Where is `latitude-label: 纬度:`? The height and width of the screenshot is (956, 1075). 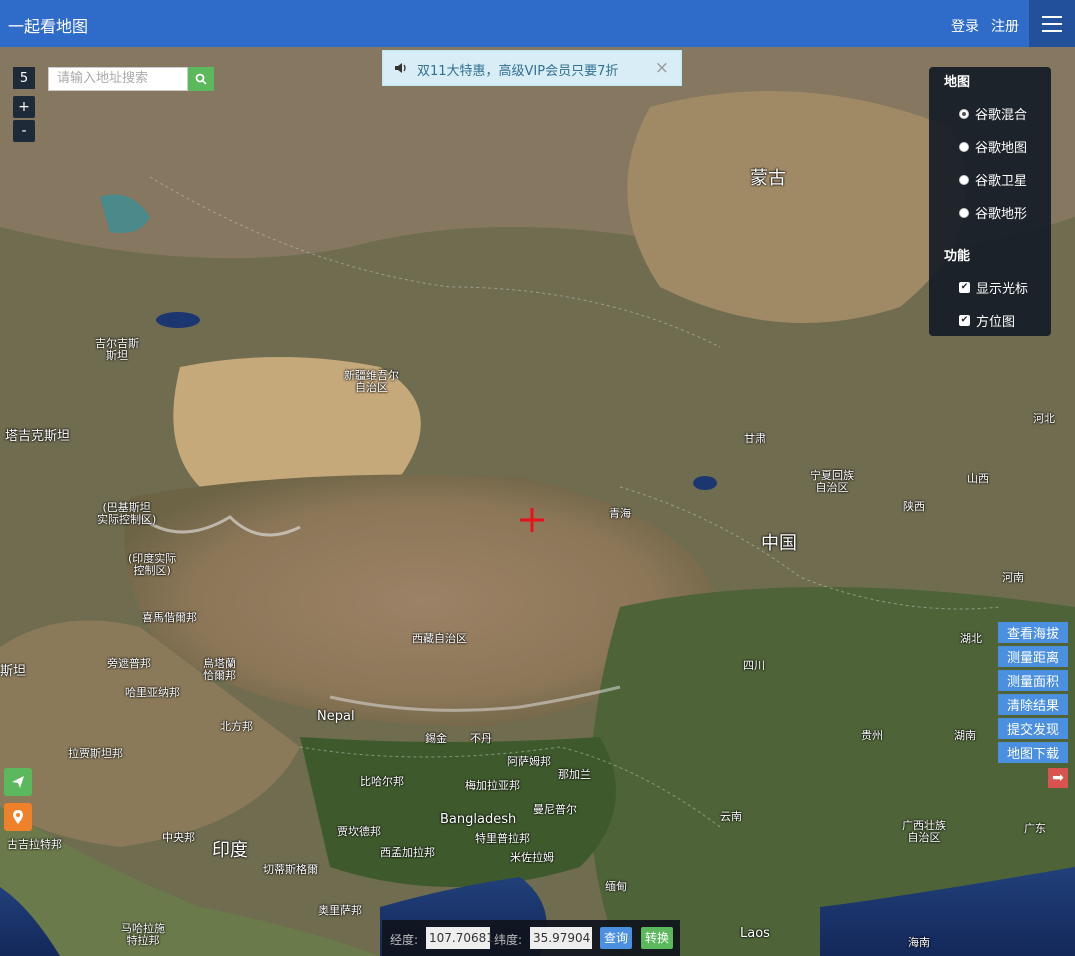 latitude-label: 纬度: is located at coordinates (508, 940).